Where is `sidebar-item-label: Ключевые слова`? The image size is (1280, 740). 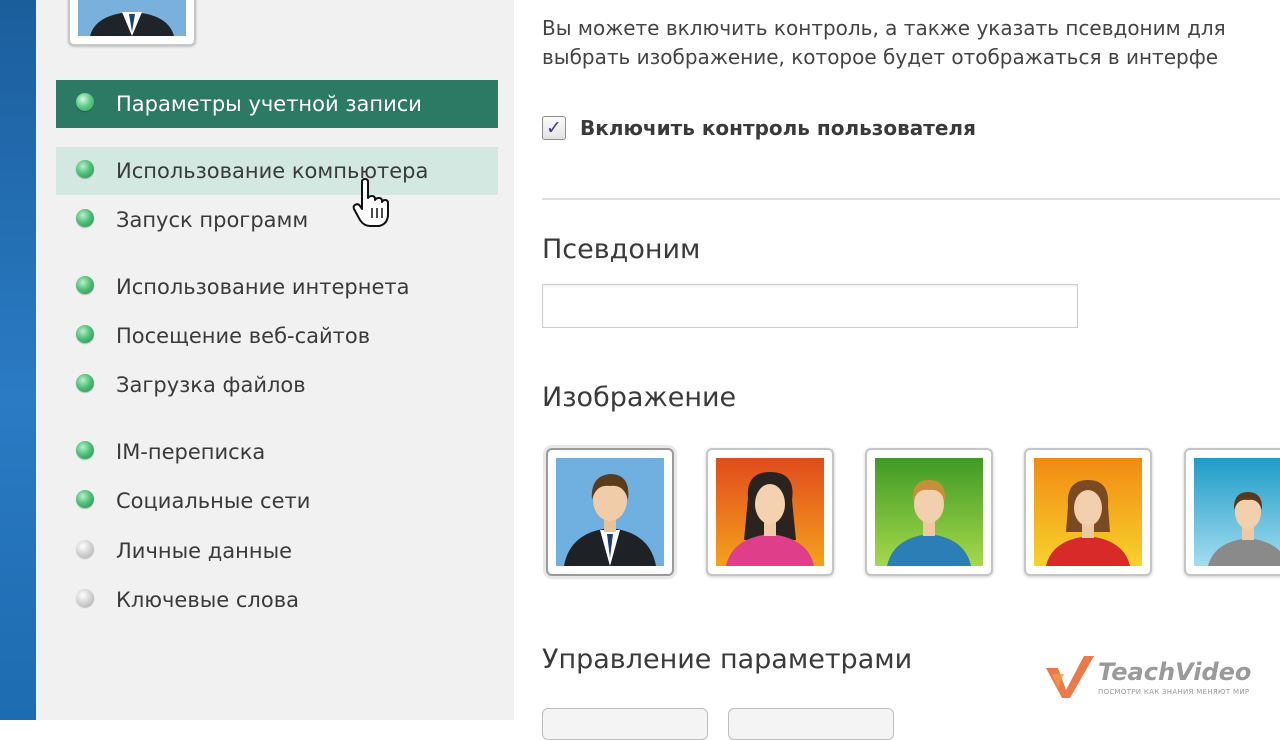
sidebar-item-label: Ключевые слова is located at coordinates (207, 600).